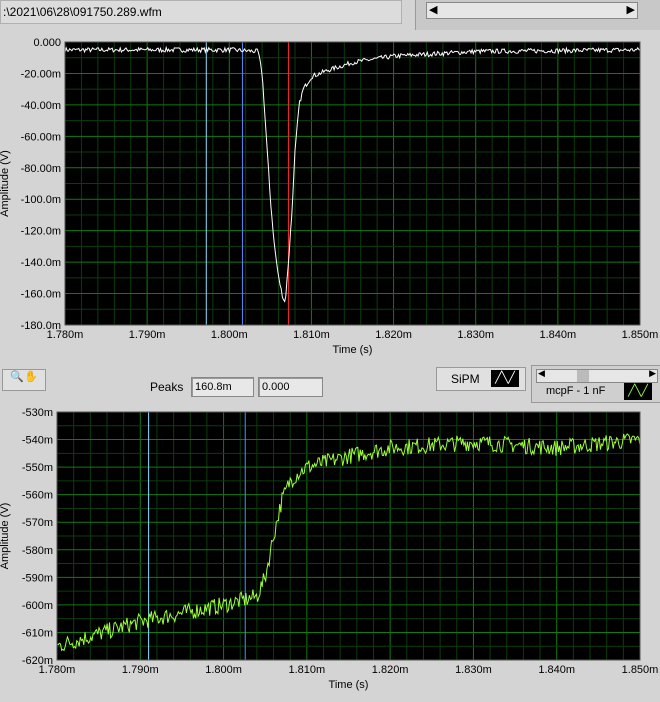  Describe the element at coordinates (41, 295) in the screenshot. I see `y-tick-label: -160.0m` at that location.